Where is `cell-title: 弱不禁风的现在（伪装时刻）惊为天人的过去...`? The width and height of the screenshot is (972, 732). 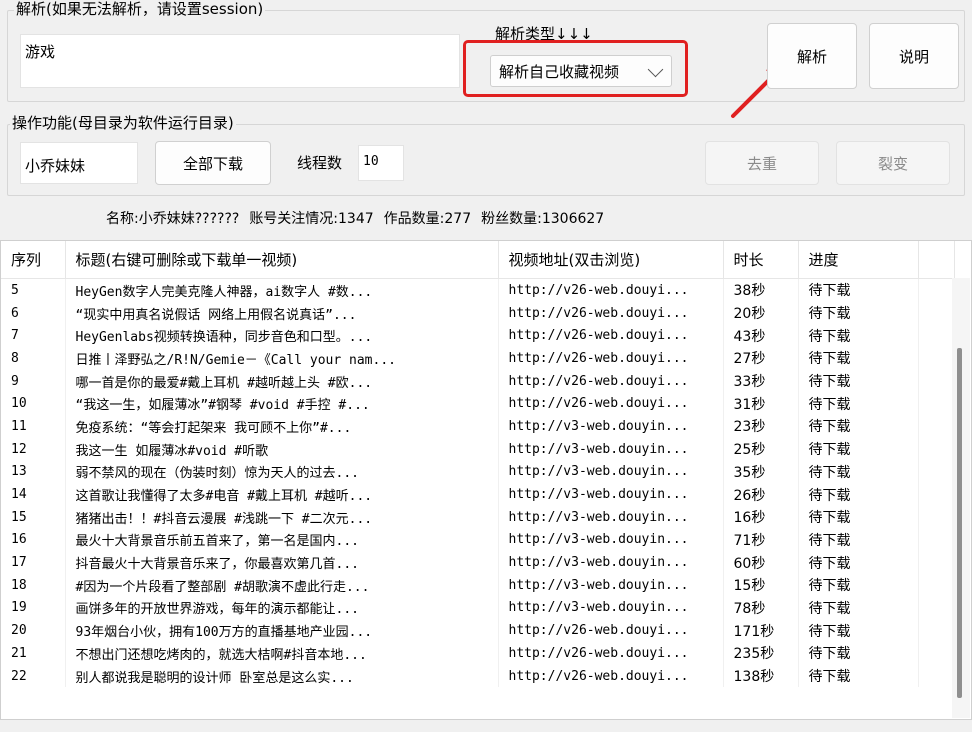 cell-title: 弱不禁风的现在（伪装时刻）惊为天人的过去... is located at coordinates (282, 472).